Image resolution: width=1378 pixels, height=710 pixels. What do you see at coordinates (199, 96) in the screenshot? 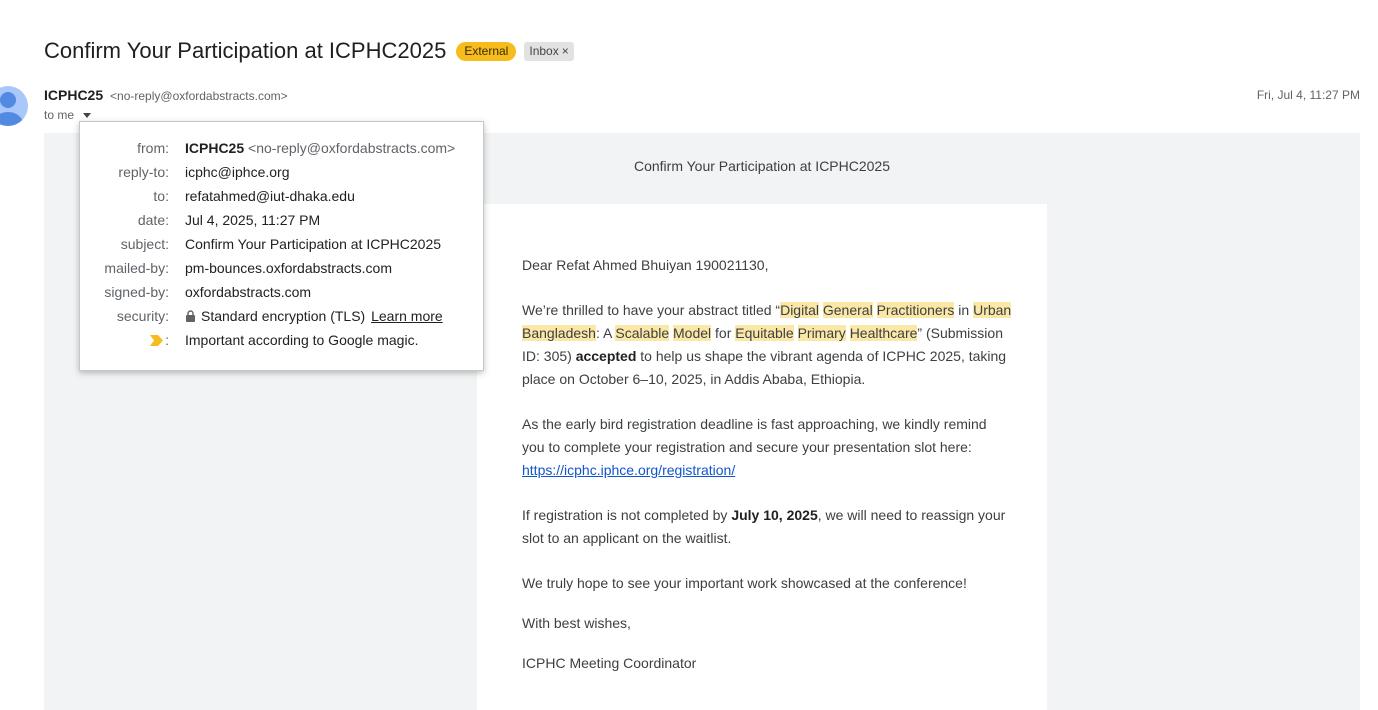
I see `sender-email: <no-reply@oxfordabstracts.com>` at bounding box center [199, 96].